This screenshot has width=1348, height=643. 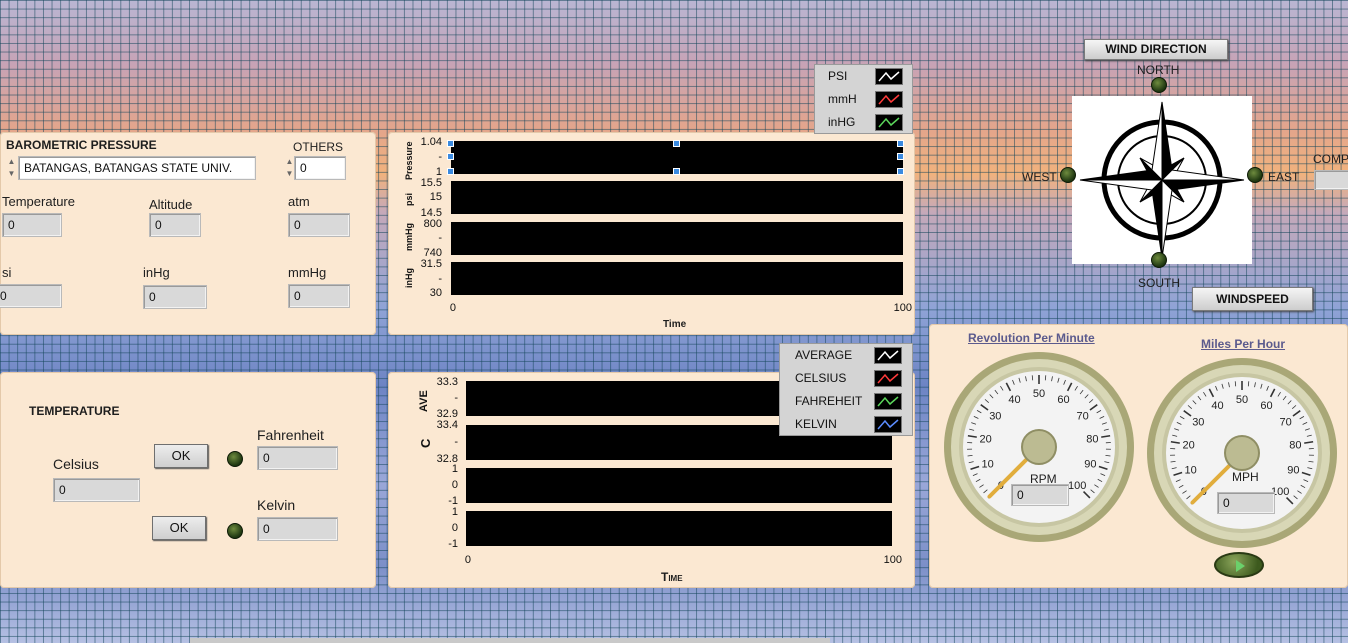 What do you see at coordinates (81, 145) in the screenshot?
I see `barometric-title: BAROMETRIC PRESSURE` at bounding box center [81, 145].